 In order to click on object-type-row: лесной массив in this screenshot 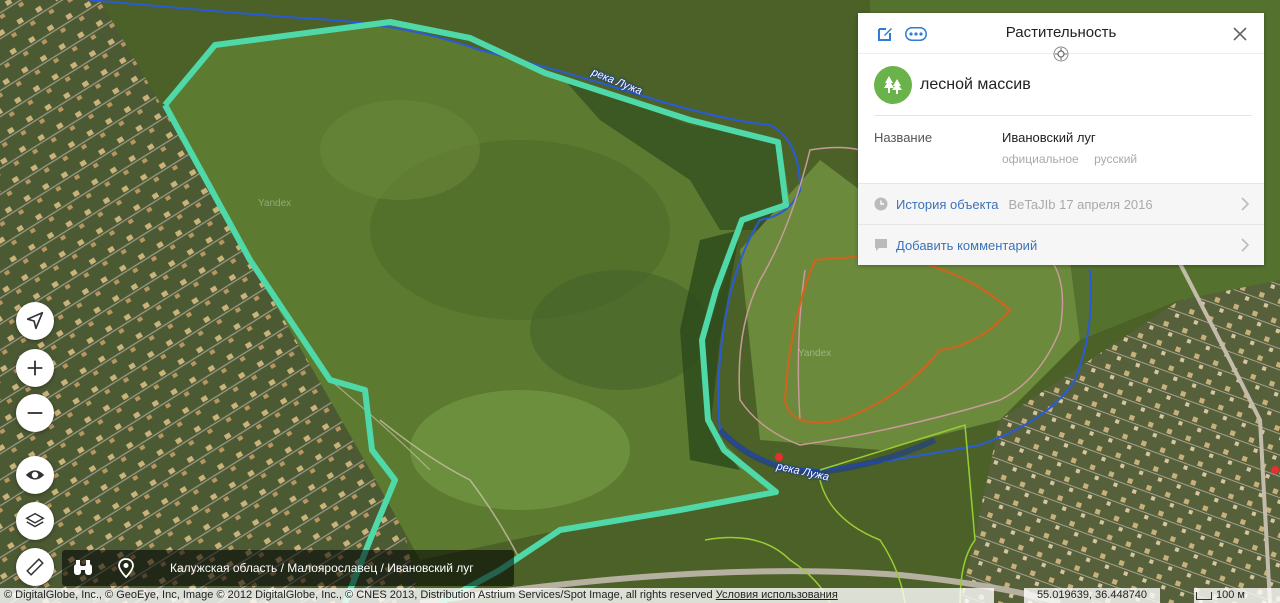, I will do `click(952, 85)`.